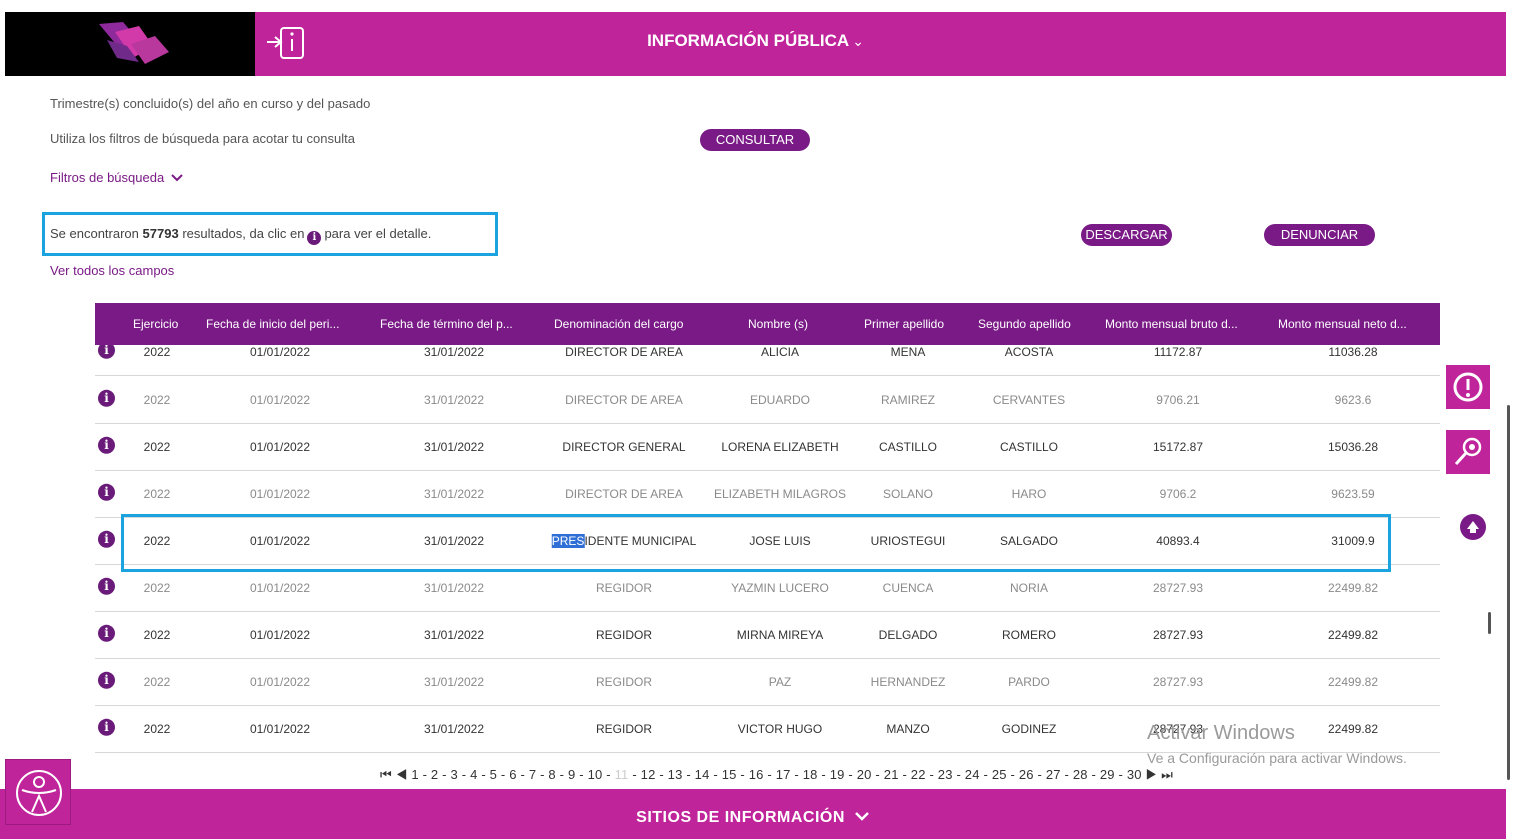 Image resolution: width=1515 pixels, height=839 pixels. What do you see at coordinates (780, 588) in the screenshot?
I see `table-cell: YAZMIN LUCERO` at bounding box center [780, 588].